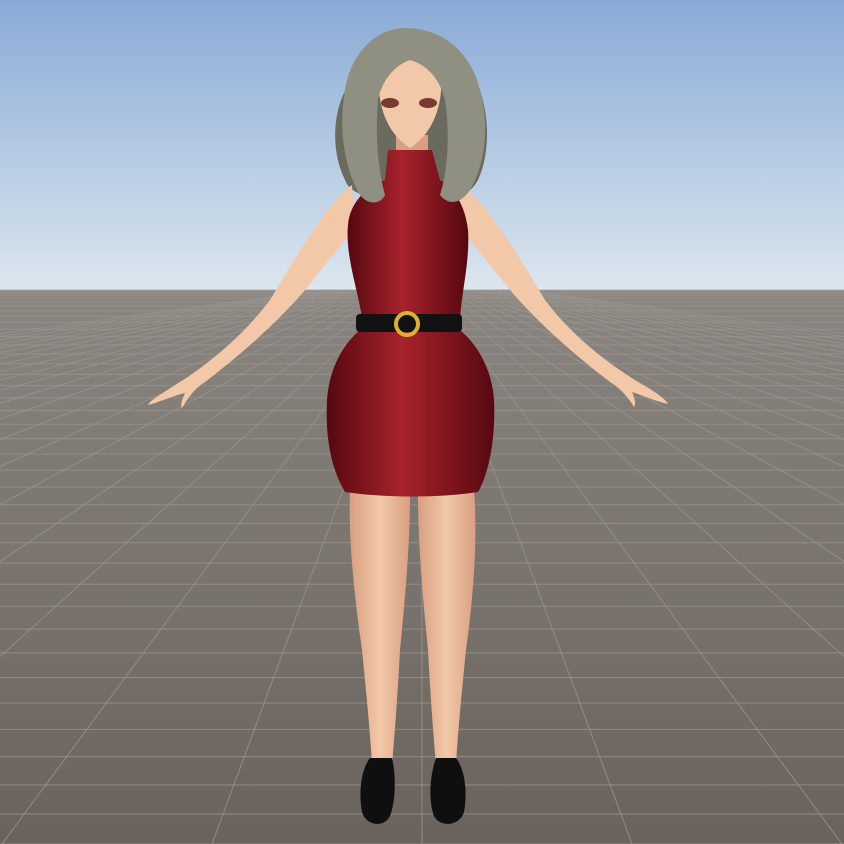 The image size is (844, 844). I want to click on belt, so click(409, 323).